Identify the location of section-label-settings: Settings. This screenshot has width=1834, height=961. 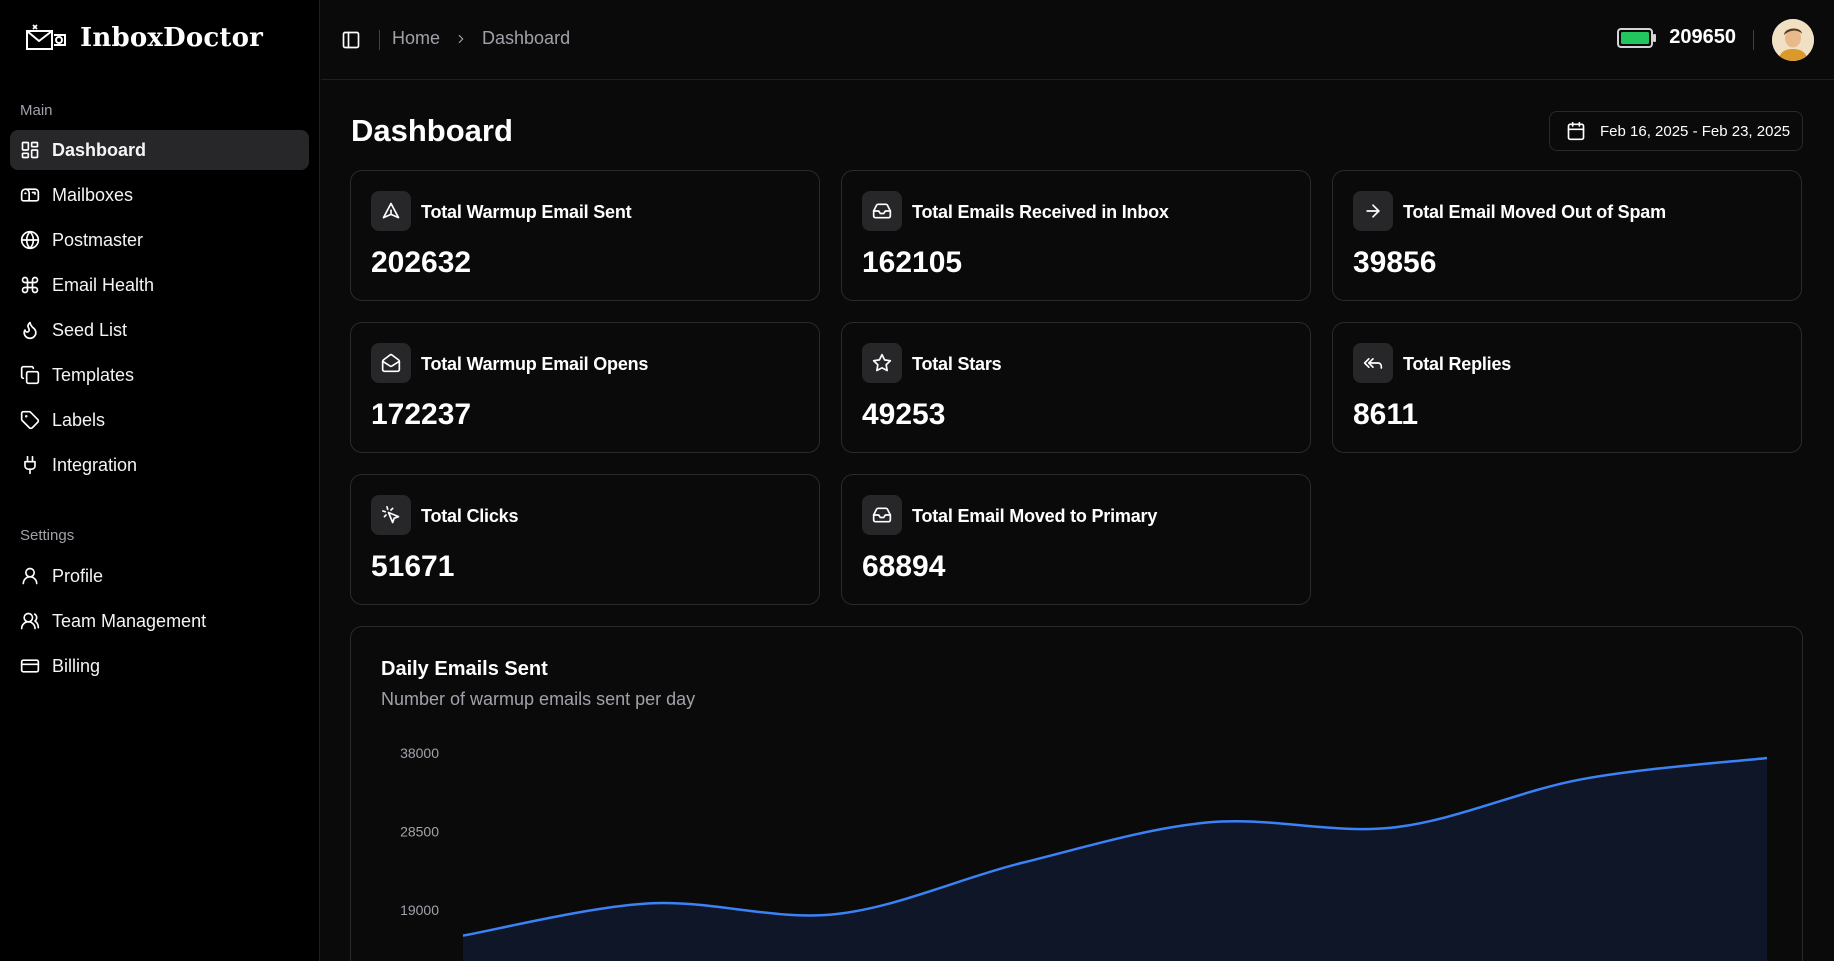
(47, 535).